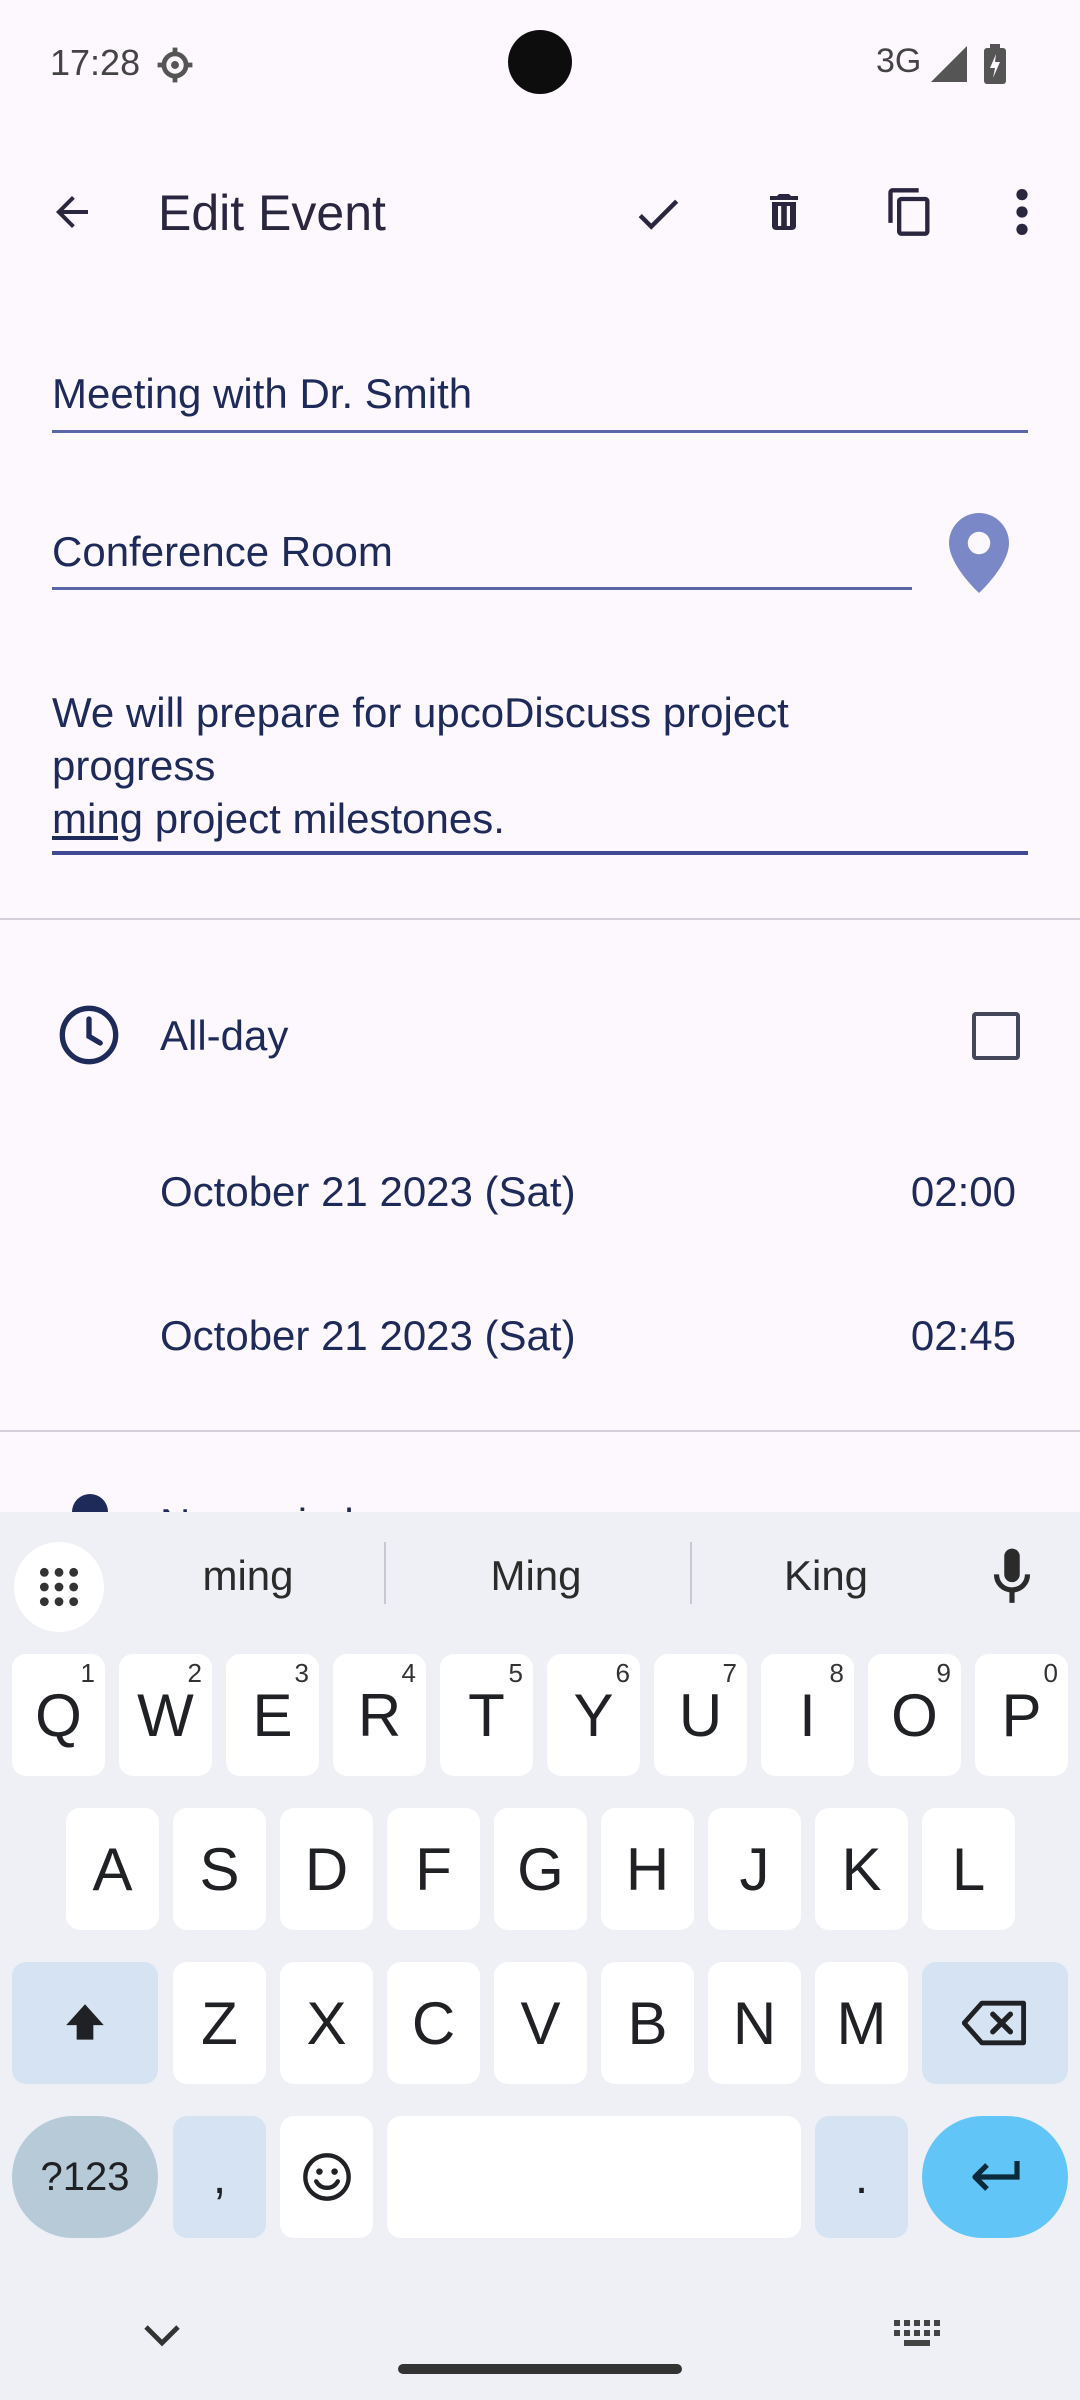 The height and width of the screenshot is (2400, 1080). What do you see at coordinates (219, 2177) in the screenshot?
I see `comma-key: ,` at bounding box center [219, 2177].